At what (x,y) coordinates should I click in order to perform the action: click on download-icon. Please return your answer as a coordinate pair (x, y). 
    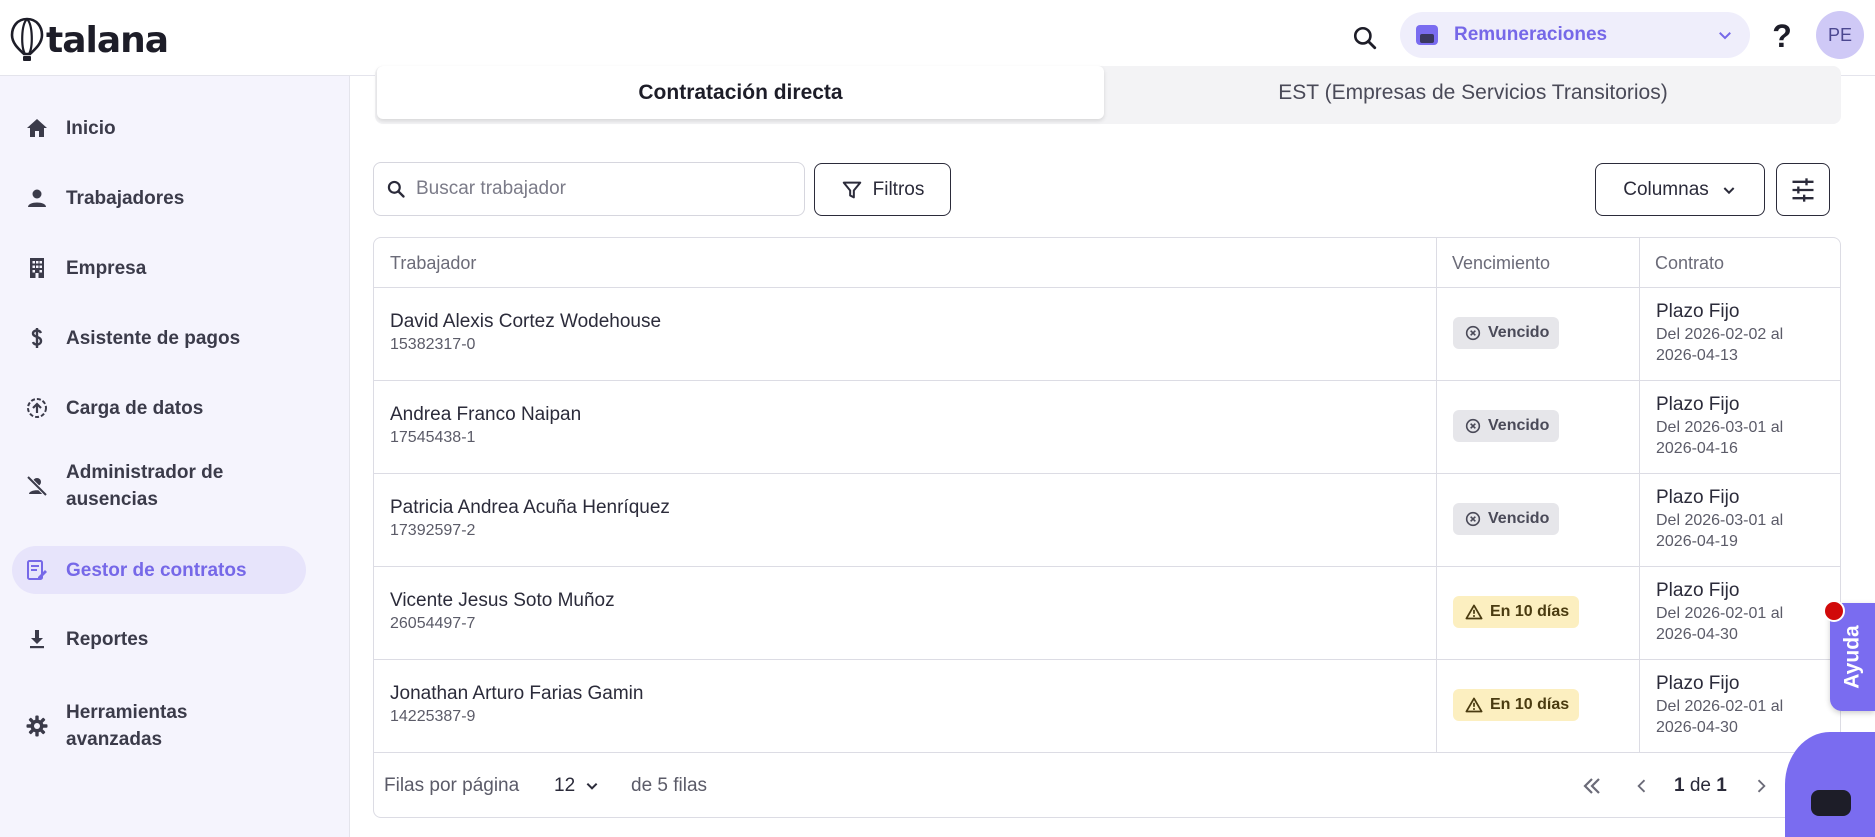
    Looking at the image, I should click on (37, 639).